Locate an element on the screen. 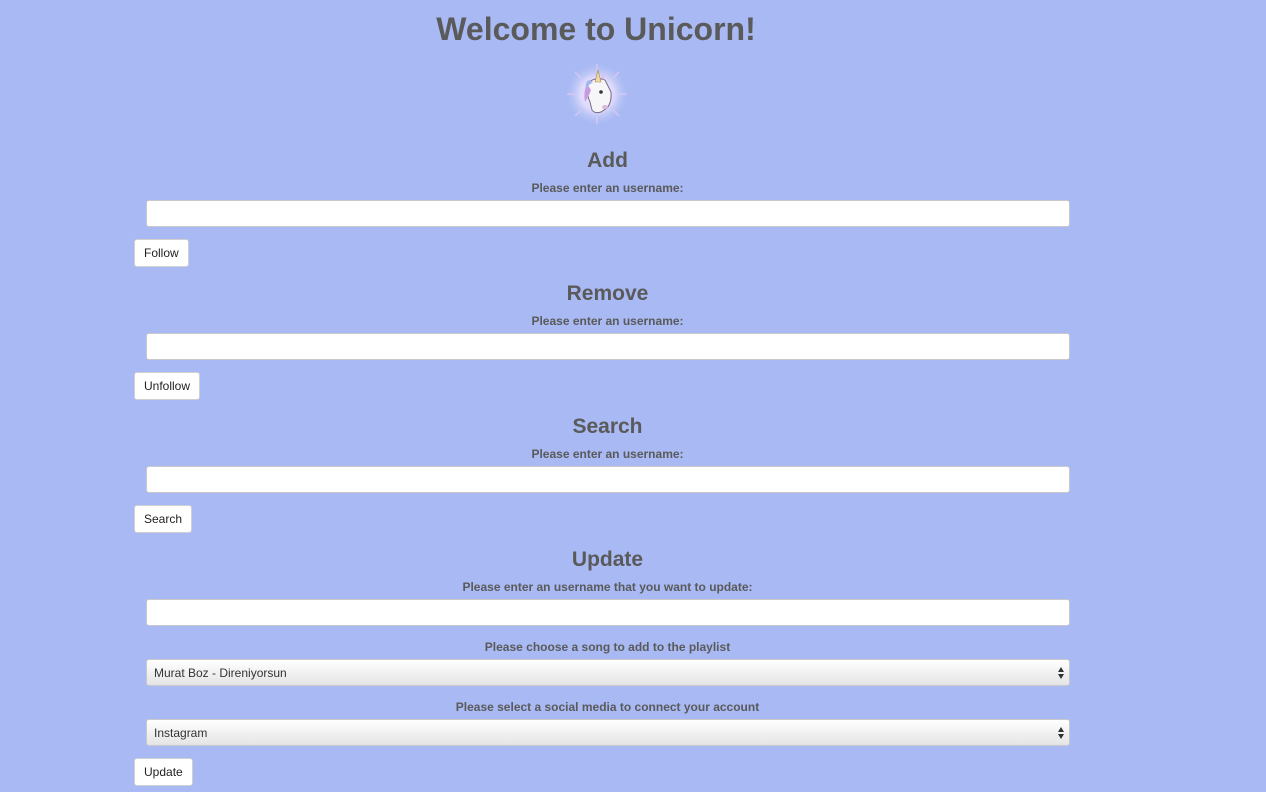 The width and height of the screenshot is (1266, 792). update-button: Update is located at coordinates (163, 772).